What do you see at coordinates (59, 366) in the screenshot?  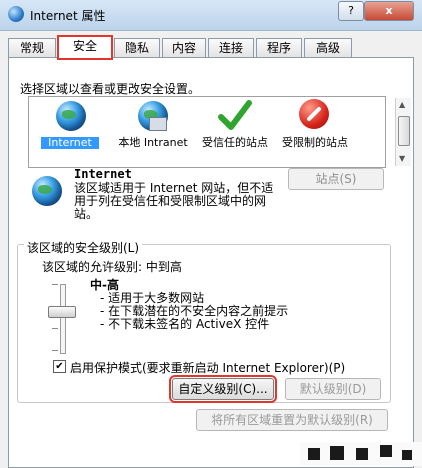 I see `protected-mode-checkbox: ✔` at bounding box center [59, 366].